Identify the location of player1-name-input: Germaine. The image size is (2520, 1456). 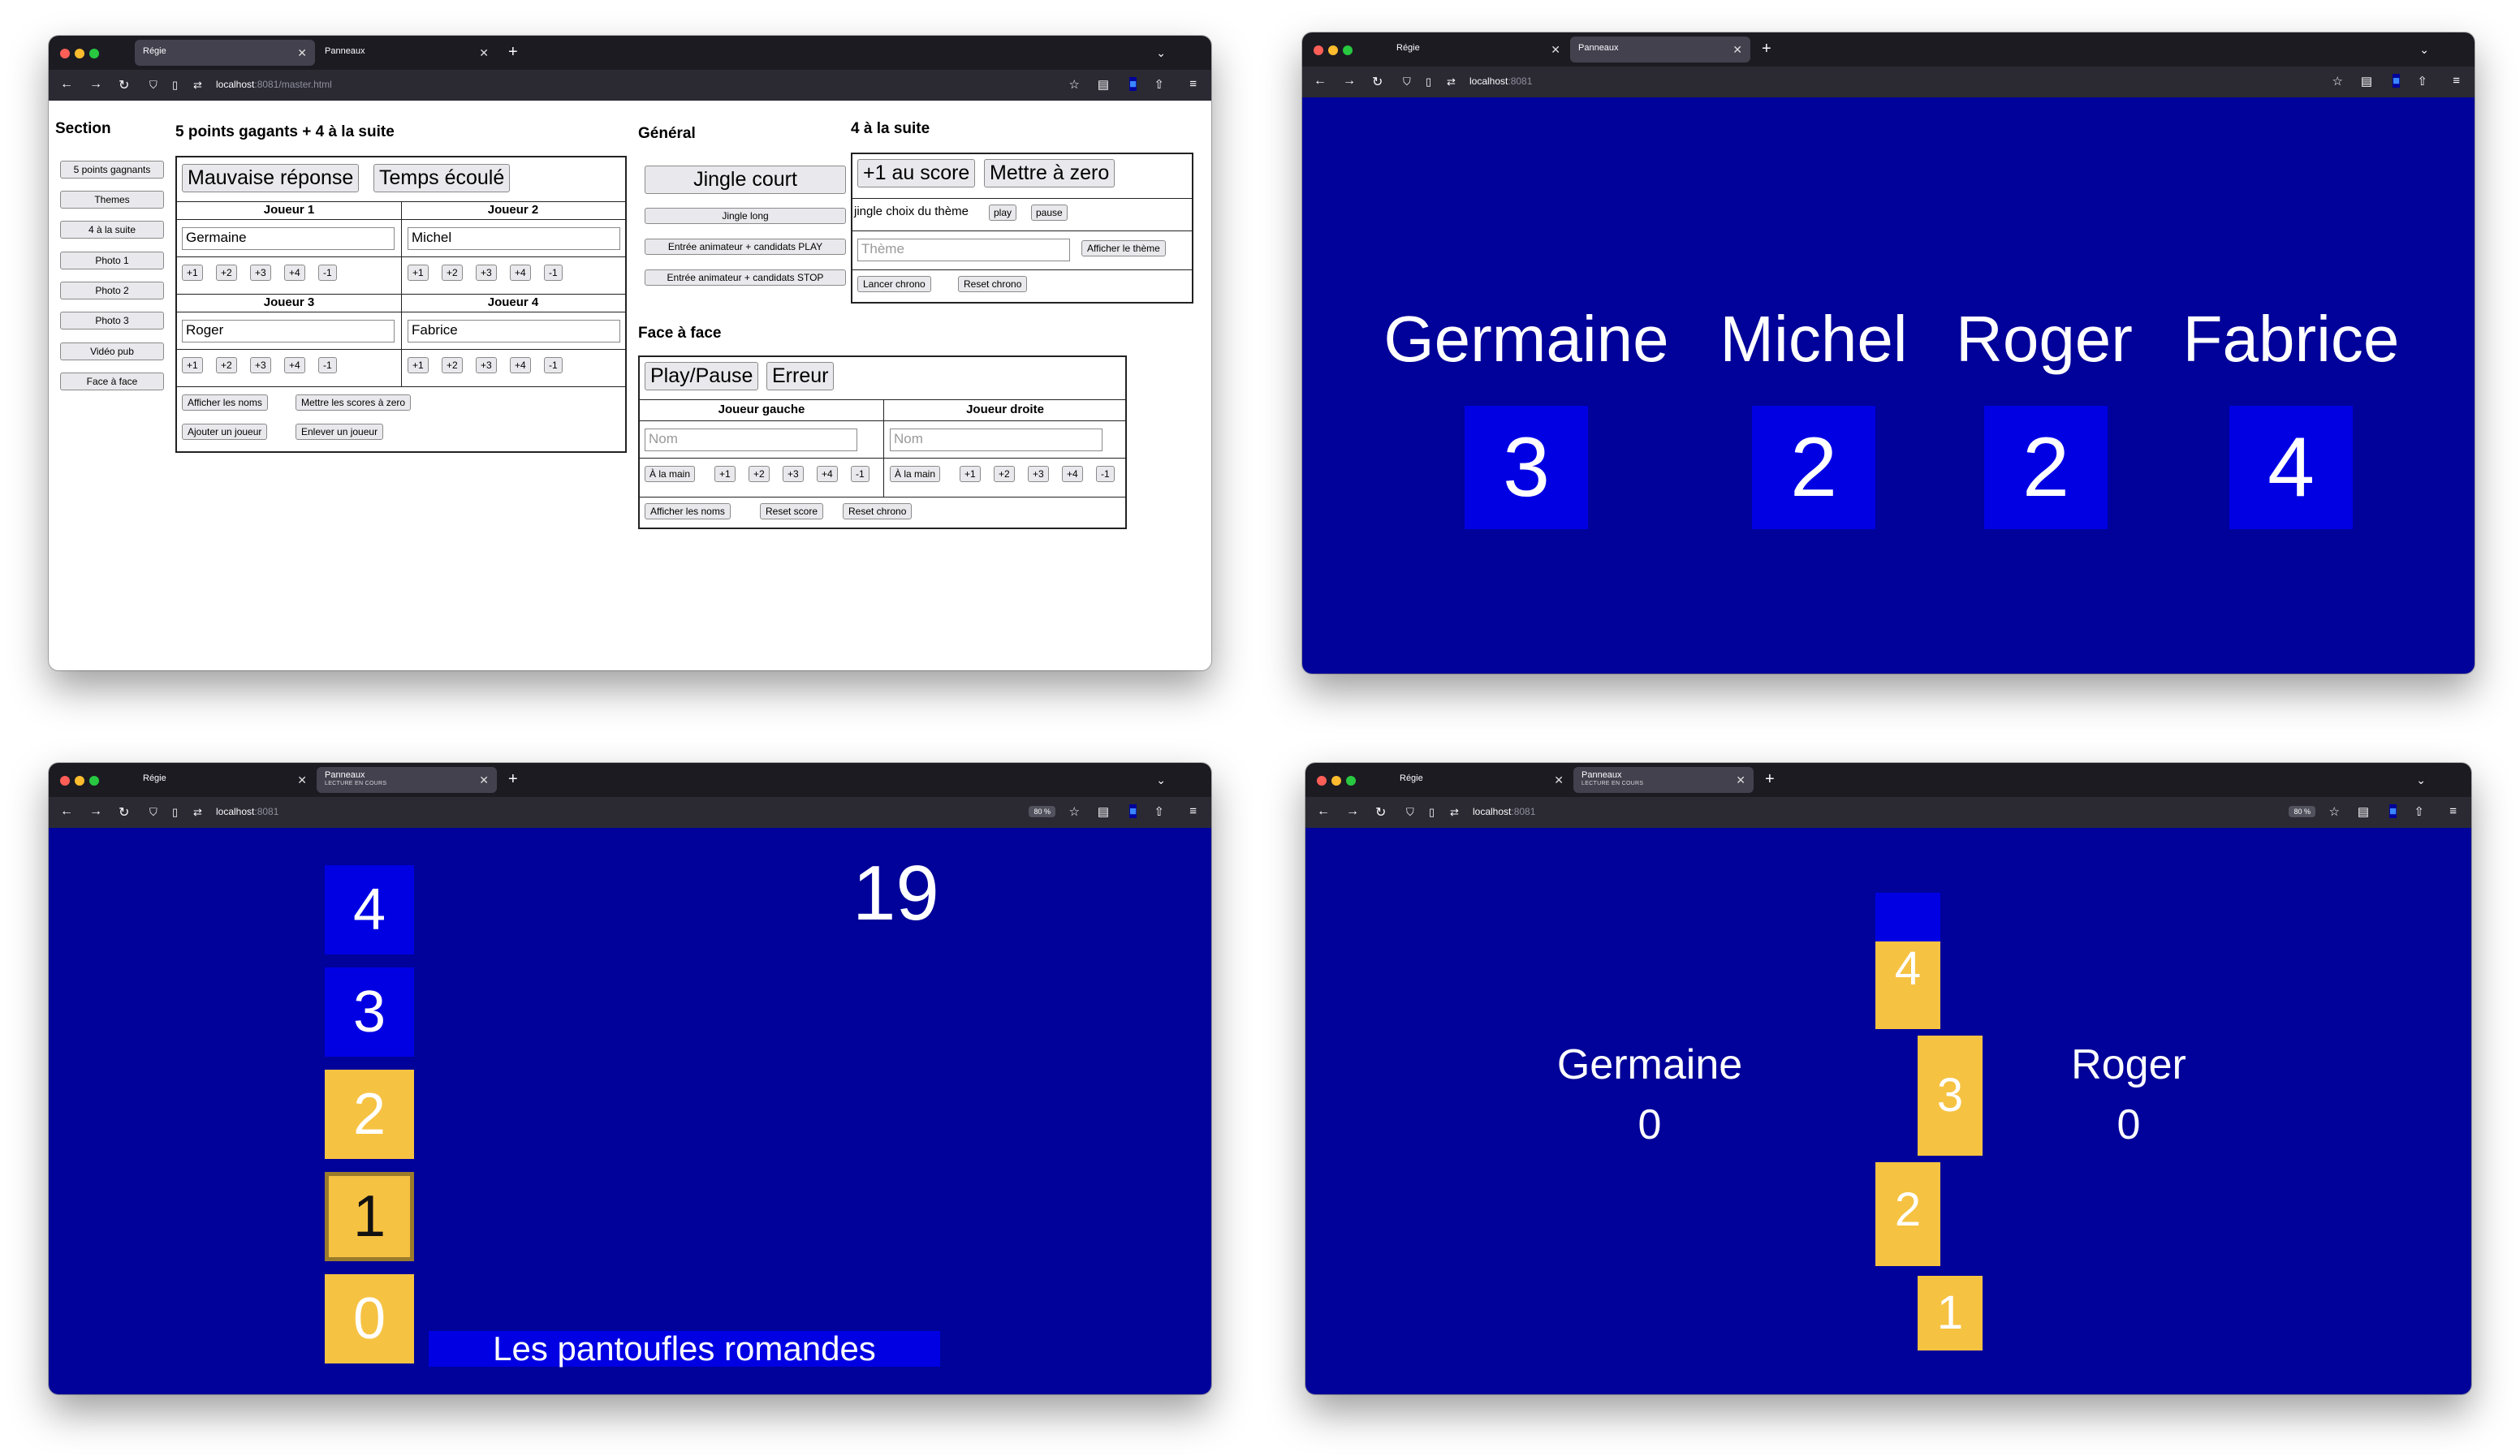
(288, 239).